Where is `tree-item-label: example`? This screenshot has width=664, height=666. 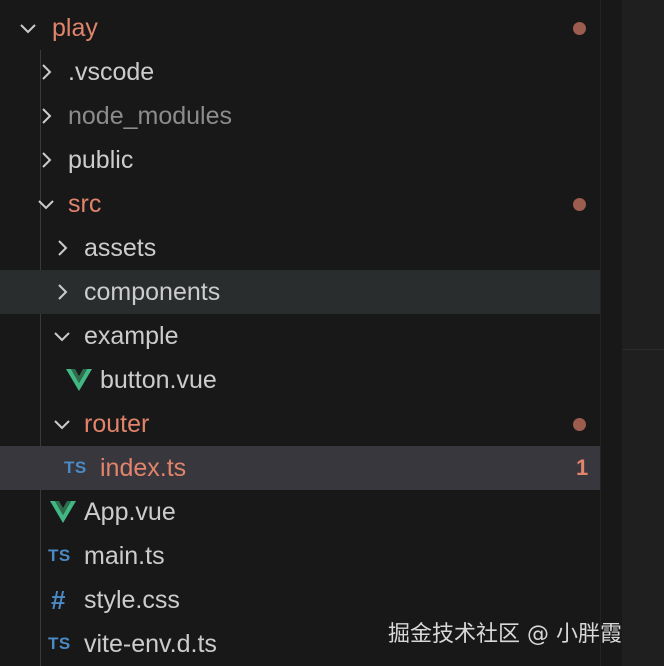
tree-item-label: example is located at coordinates (131, 336).